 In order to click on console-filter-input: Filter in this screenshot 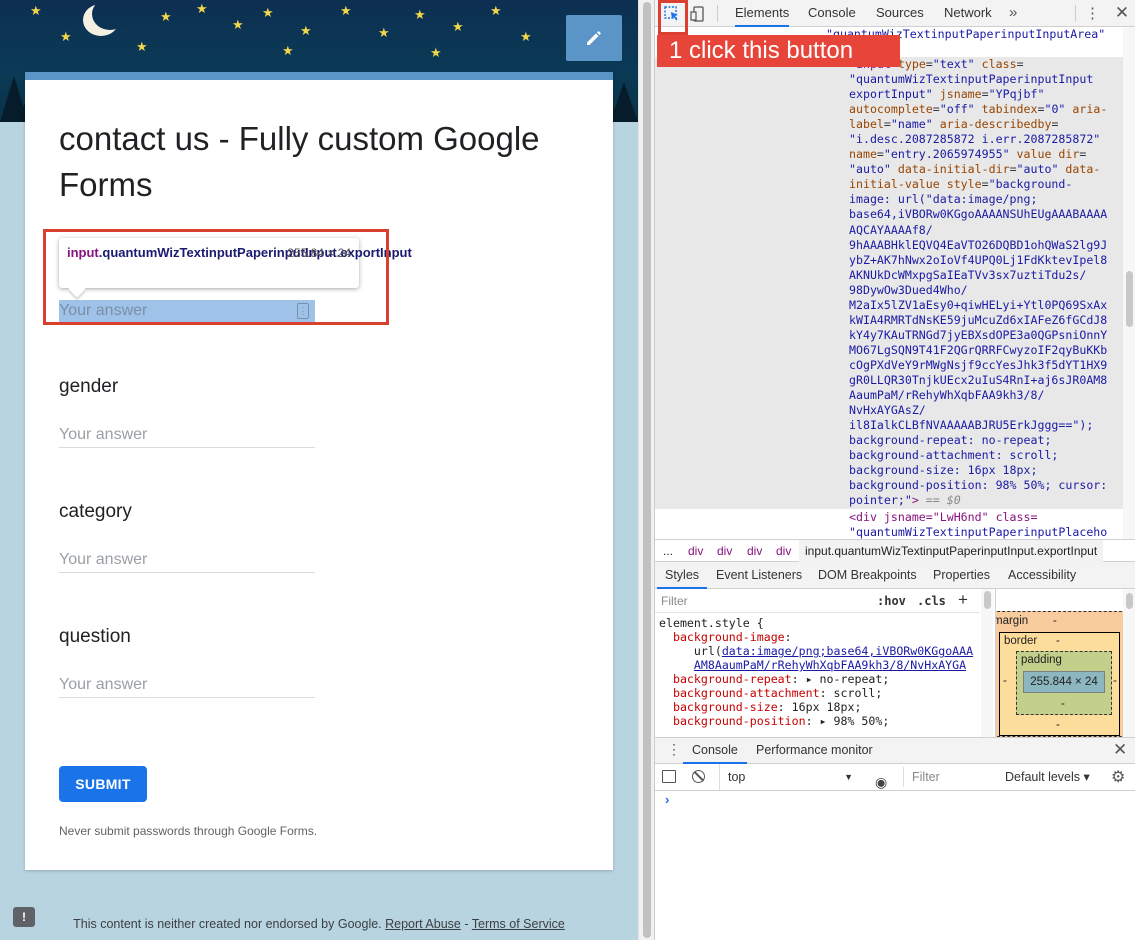, I will do `click(949, 777)`.